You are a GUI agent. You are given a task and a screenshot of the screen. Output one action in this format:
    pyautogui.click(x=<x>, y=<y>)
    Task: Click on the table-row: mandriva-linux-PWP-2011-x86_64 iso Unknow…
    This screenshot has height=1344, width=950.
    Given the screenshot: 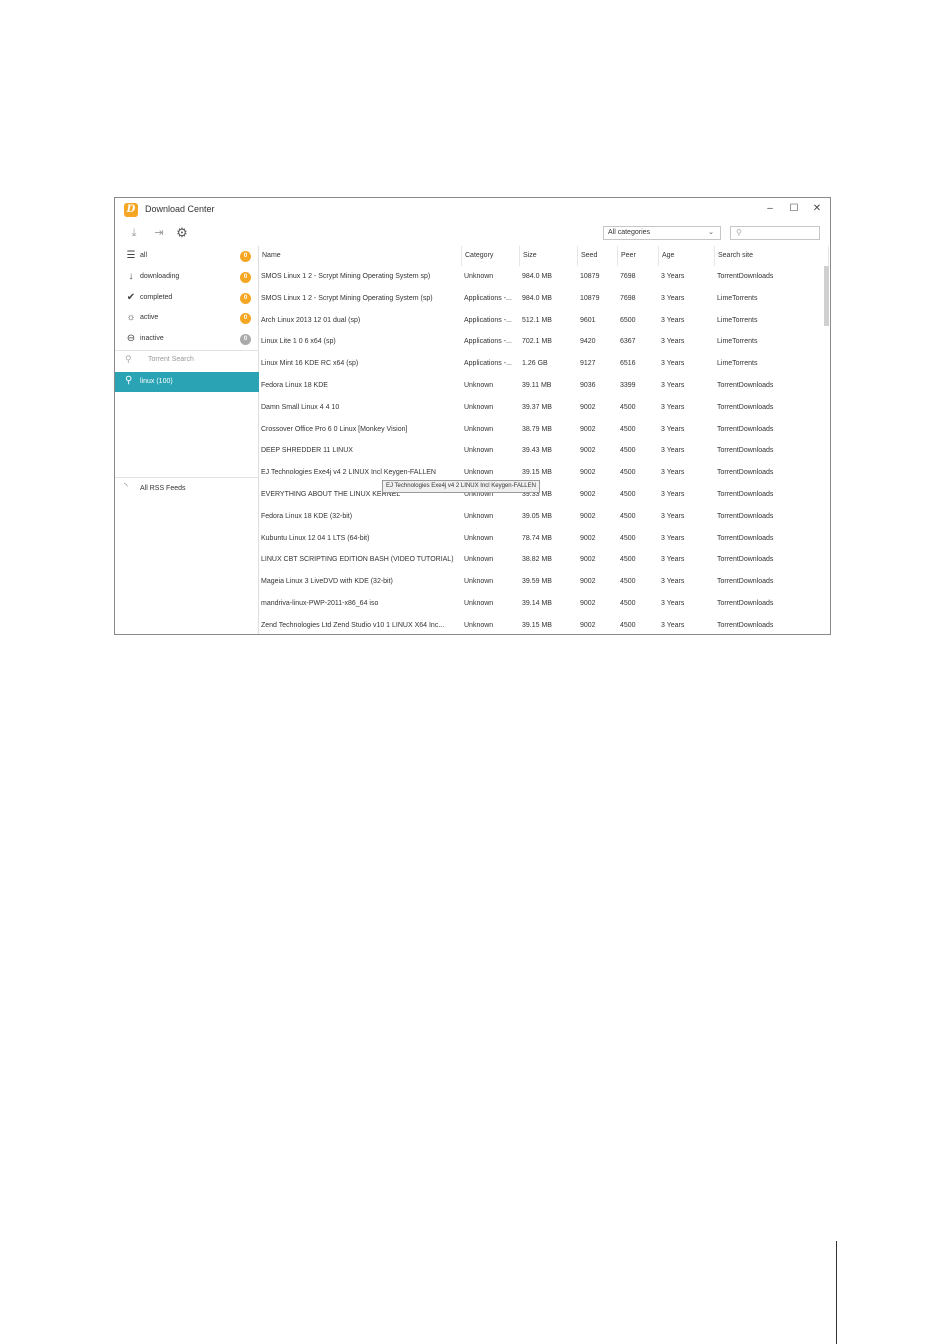 What is the action you would take?
    pyautogui.click(x=539, y=604)
    